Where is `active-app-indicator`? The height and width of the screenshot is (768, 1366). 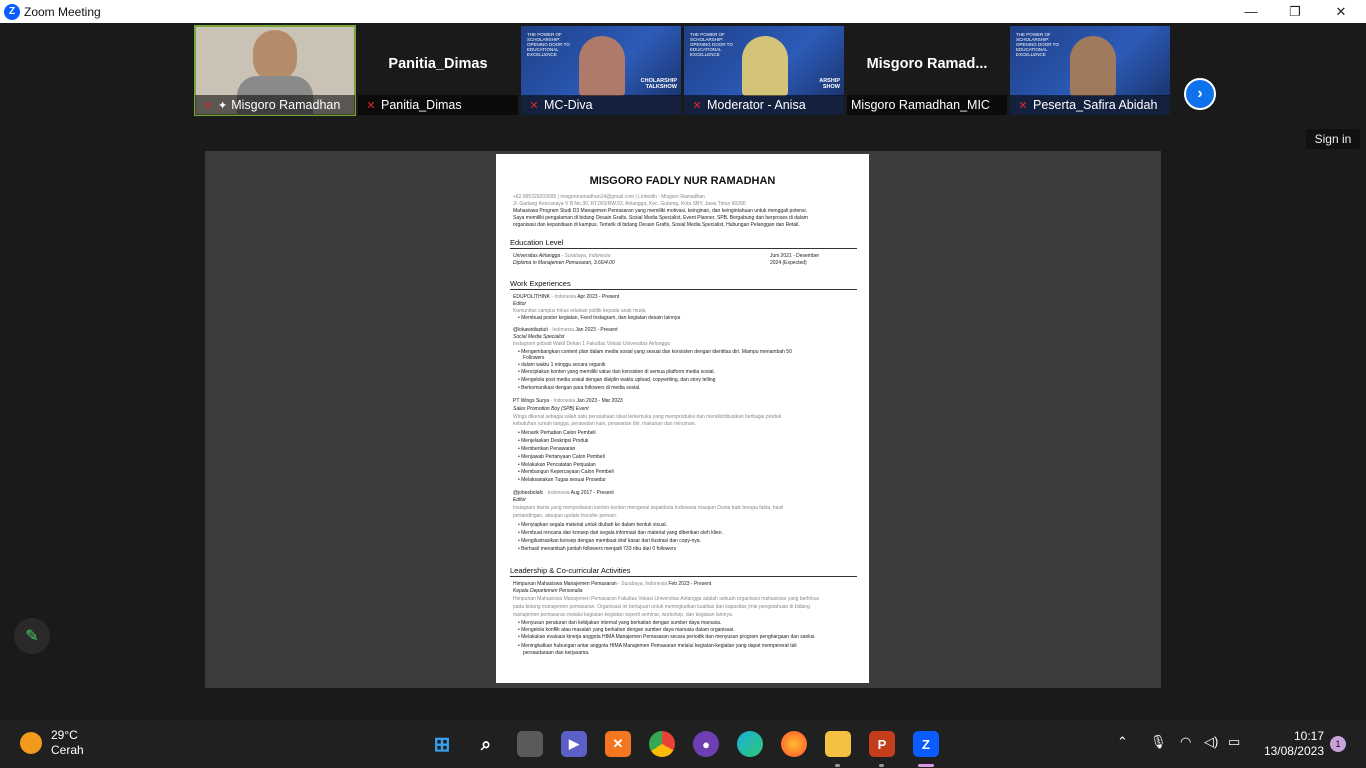 active-app-indicator is located at coordinates (926, 765).